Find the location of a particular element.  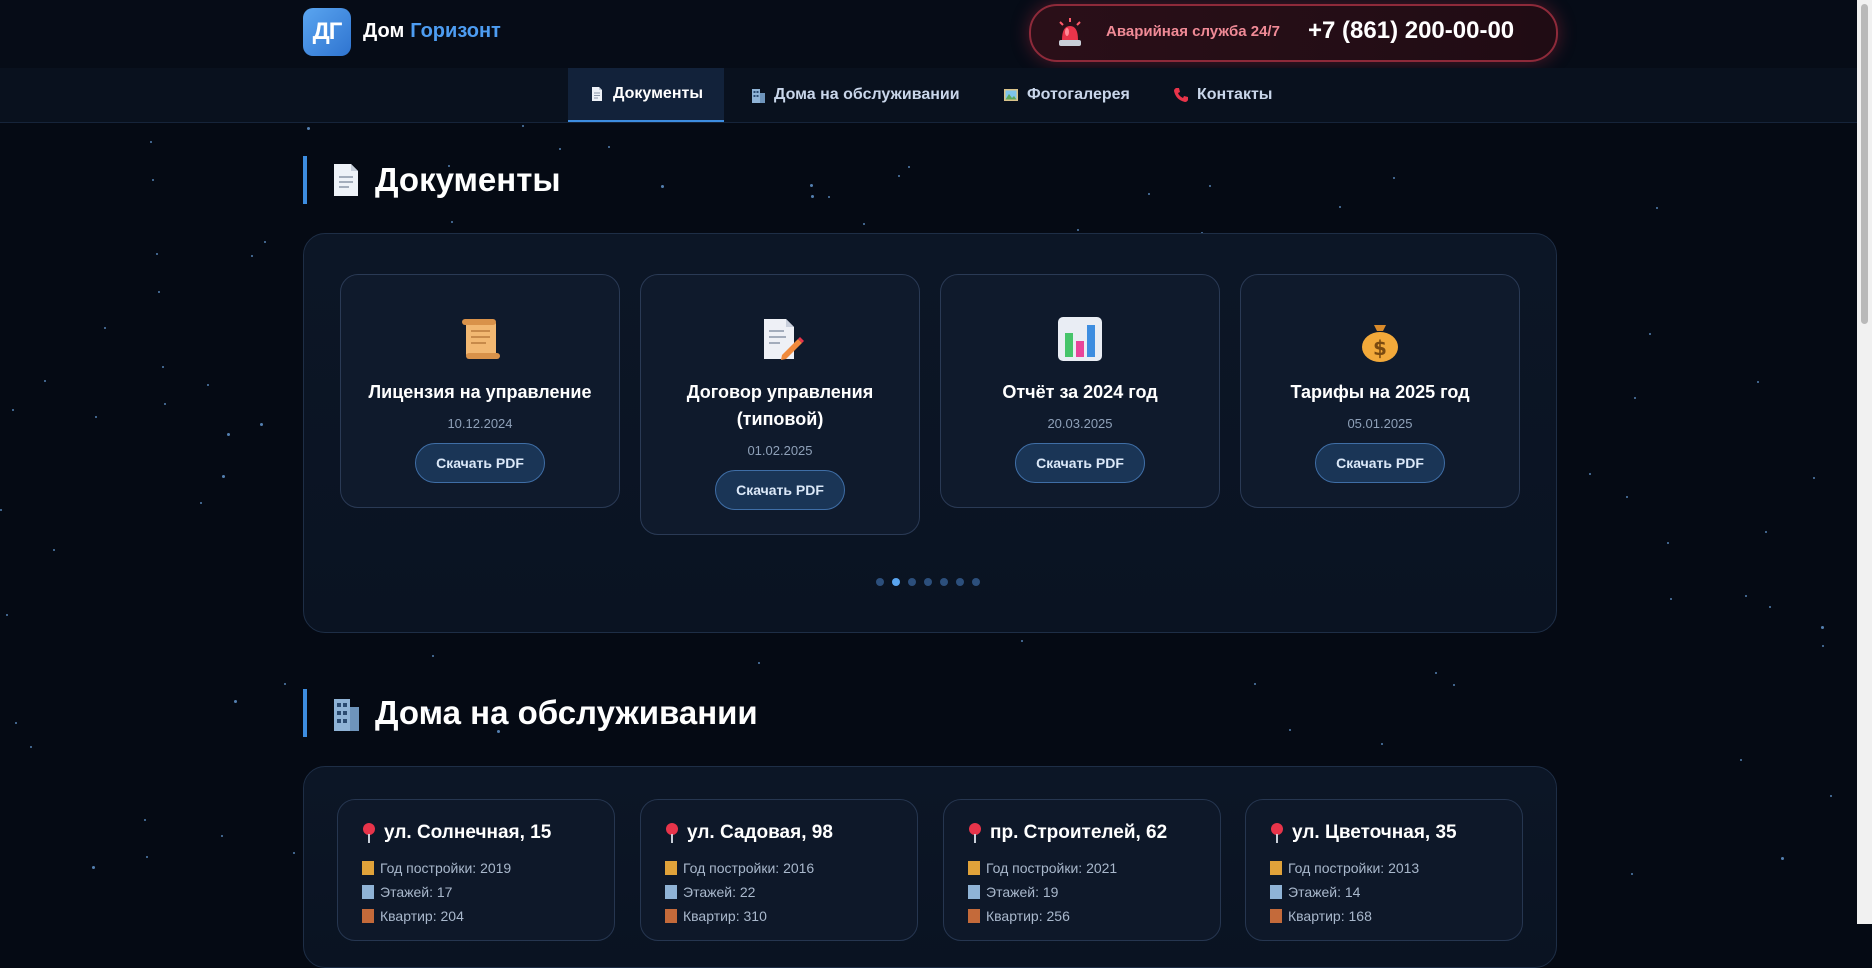

house-year-text: Год постройки: 2019 is located at coordinates (446, 868).